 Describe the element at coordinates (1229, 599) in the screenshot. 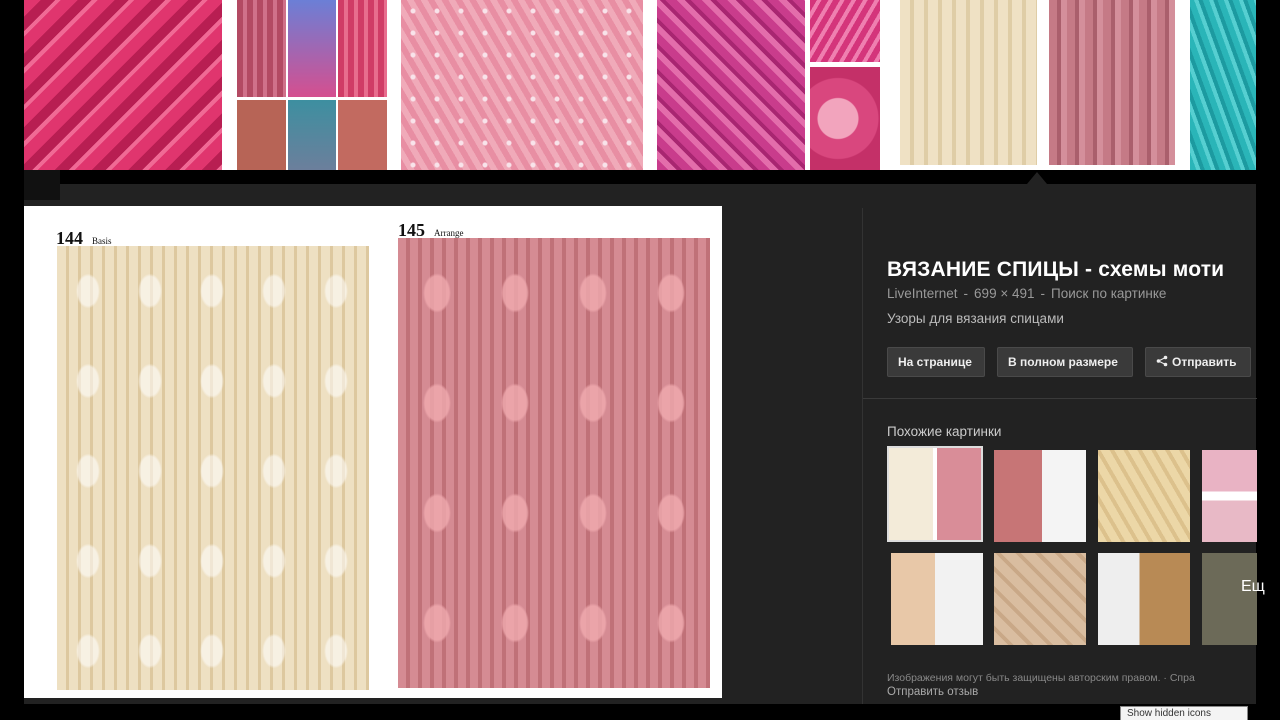

I see `more-similar-images-tile` at that location.